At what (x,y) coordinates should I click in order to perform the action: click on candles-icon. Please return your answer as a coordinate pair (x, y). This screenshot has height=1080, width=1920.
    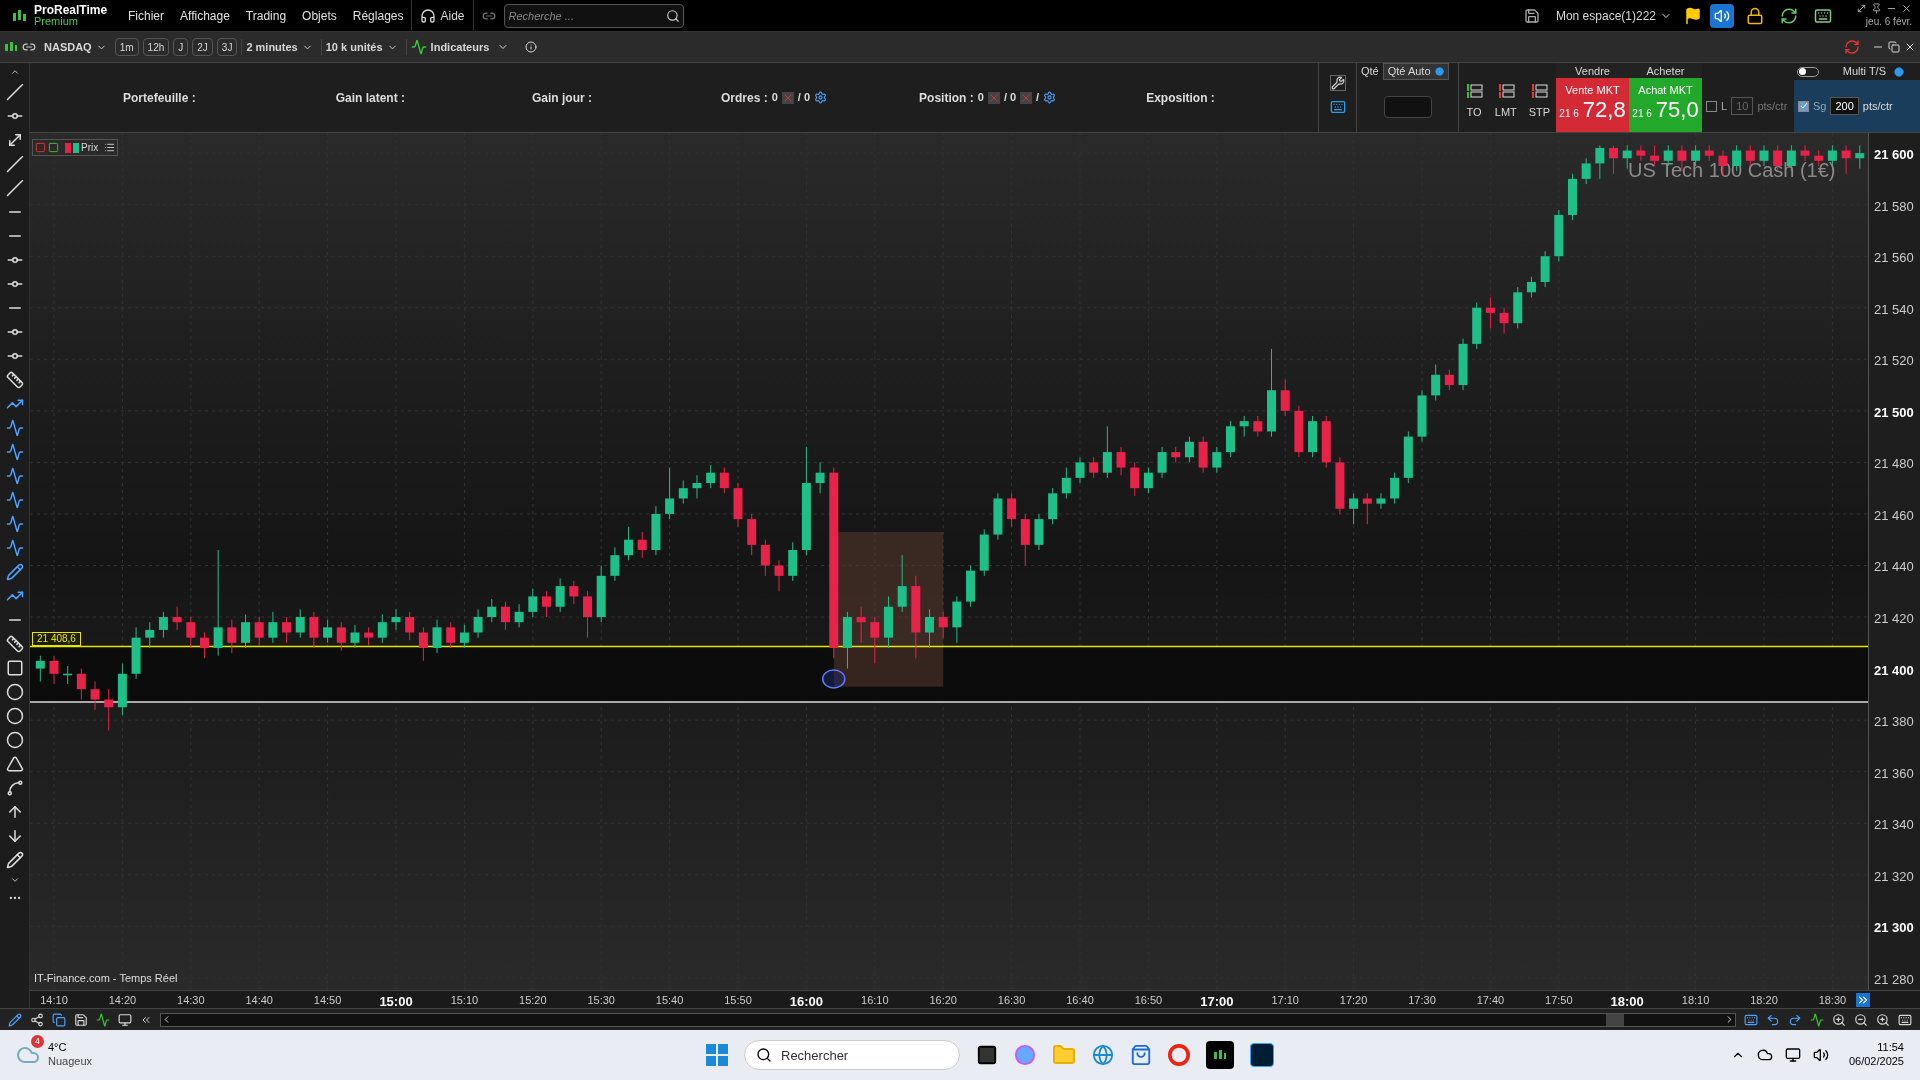
    Looking at the image, I should click on (11, 47).